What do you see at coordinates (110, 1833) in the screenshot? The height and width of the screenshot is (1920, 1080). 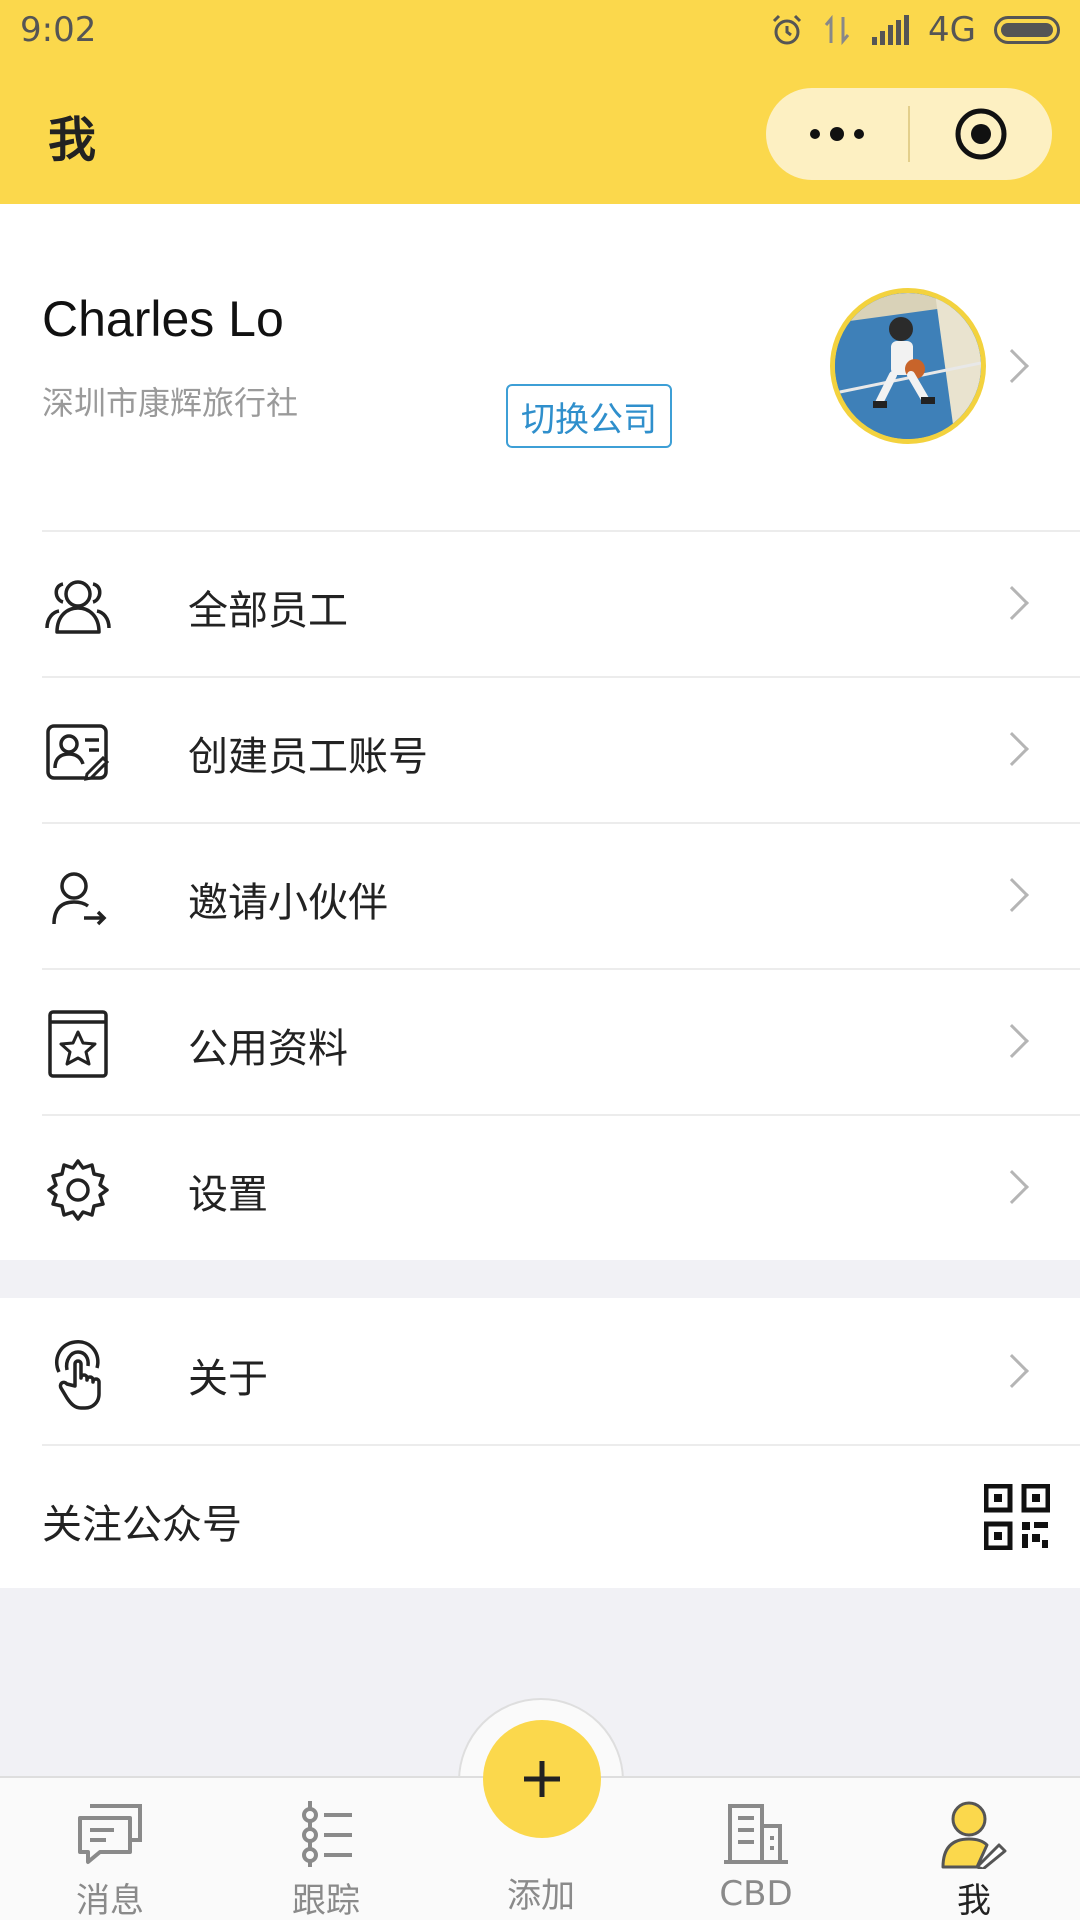 I see `message-icon` at bounding box center [110, 1833].